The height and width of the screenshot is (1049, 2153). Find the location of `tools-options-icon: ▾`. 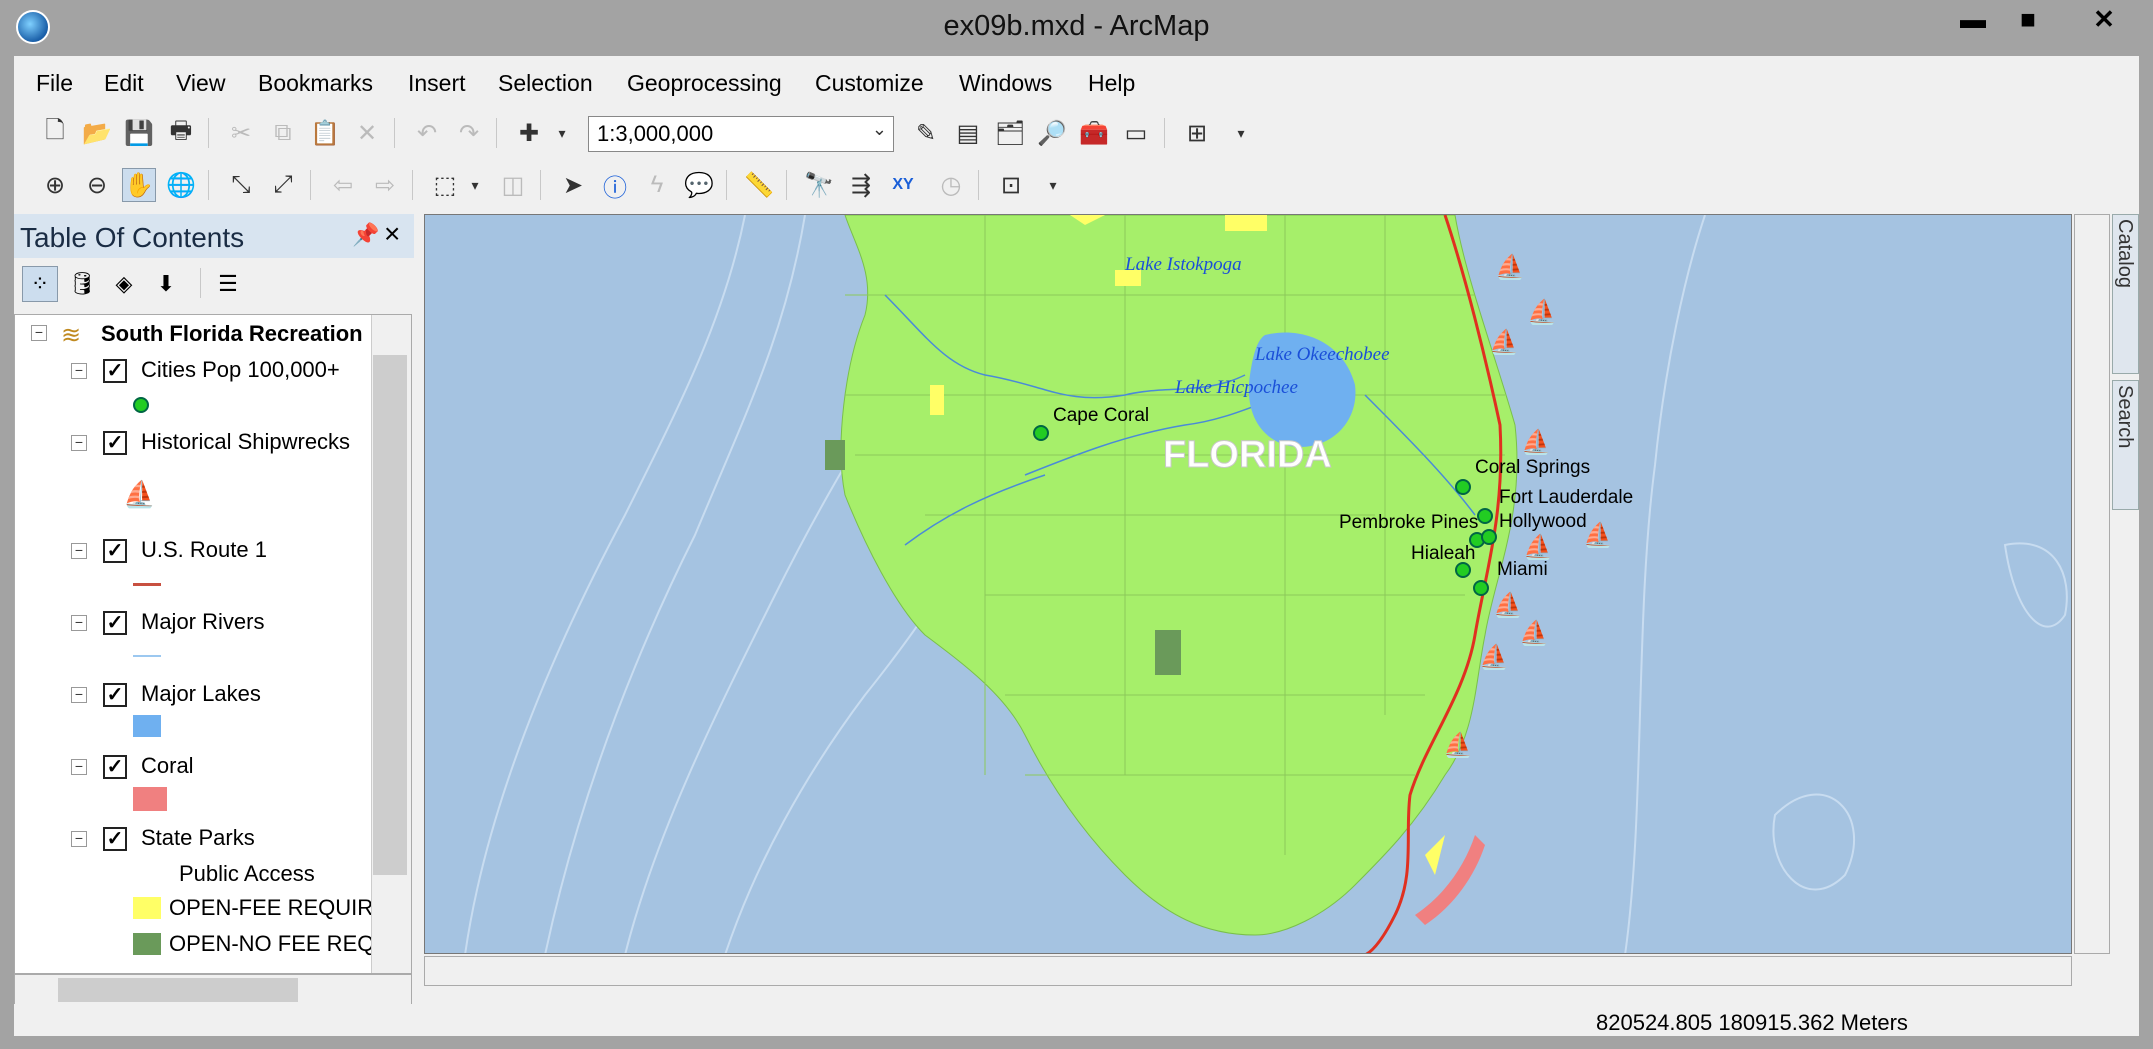

tools-options-icon: ▾ is located at coordinates (1053, 185).